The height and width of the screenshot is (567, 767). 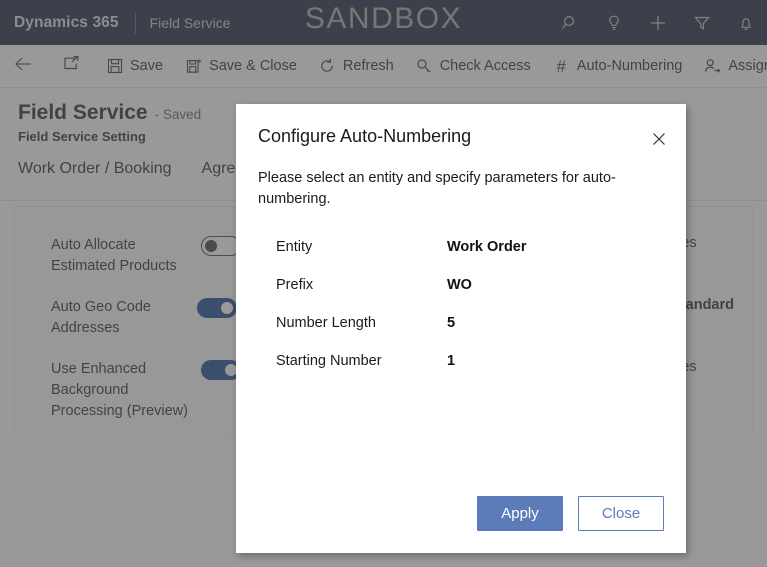 I want to click on field-label-starting-number: Starting Number, so click(x=329, y=361).